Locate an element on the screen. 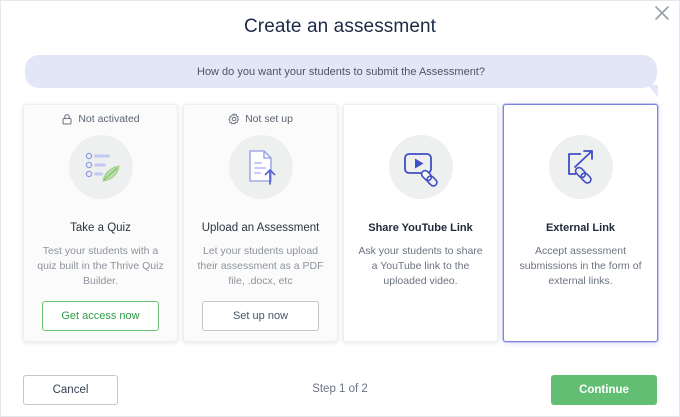  modal-title: Create an assessment is located at coordinates (340, 26).